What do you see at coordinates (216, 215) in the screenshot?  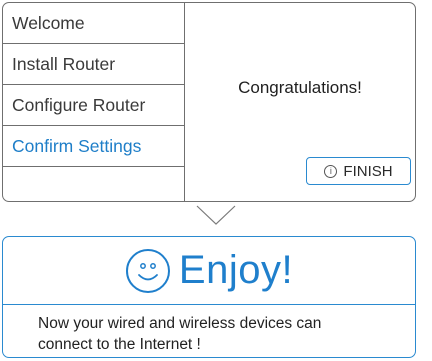 I see `chevron-down-icon` at bounding box center [216, 215].